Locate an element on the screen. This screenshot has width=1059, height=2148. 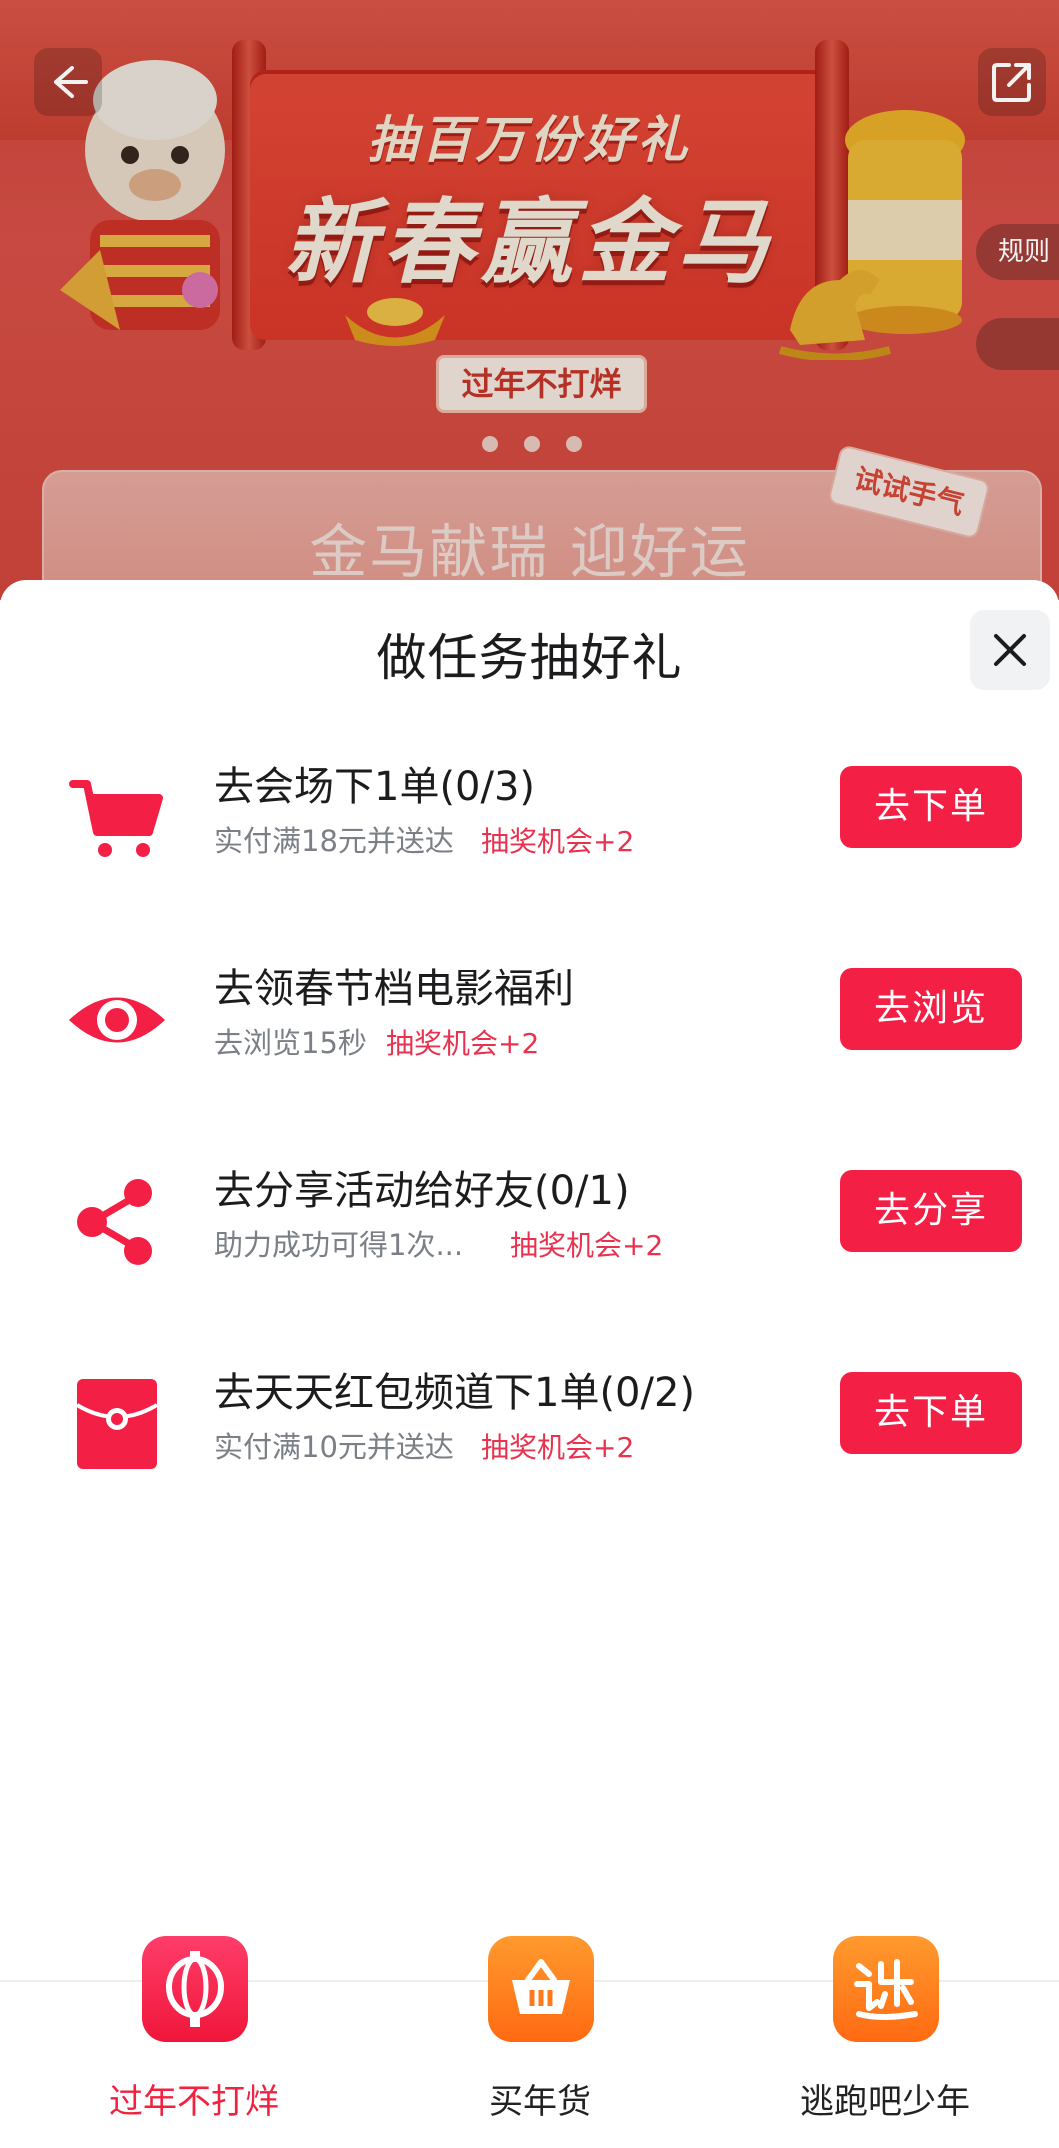
nav-label: 过年不打烊 is located at coordinates (194, 2102).